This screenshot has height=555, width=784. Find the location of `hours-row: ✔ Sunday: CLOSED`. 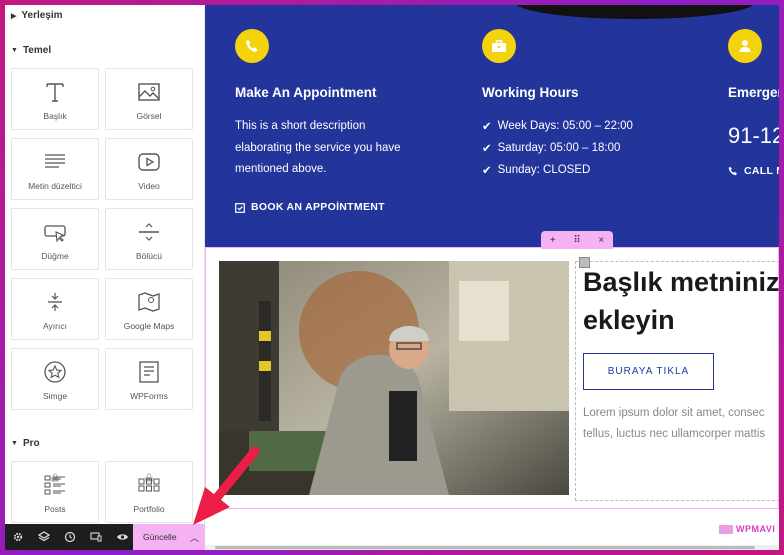

hours-row: ✔ Sunday: CLOSED is located at coordinates (536, 170).